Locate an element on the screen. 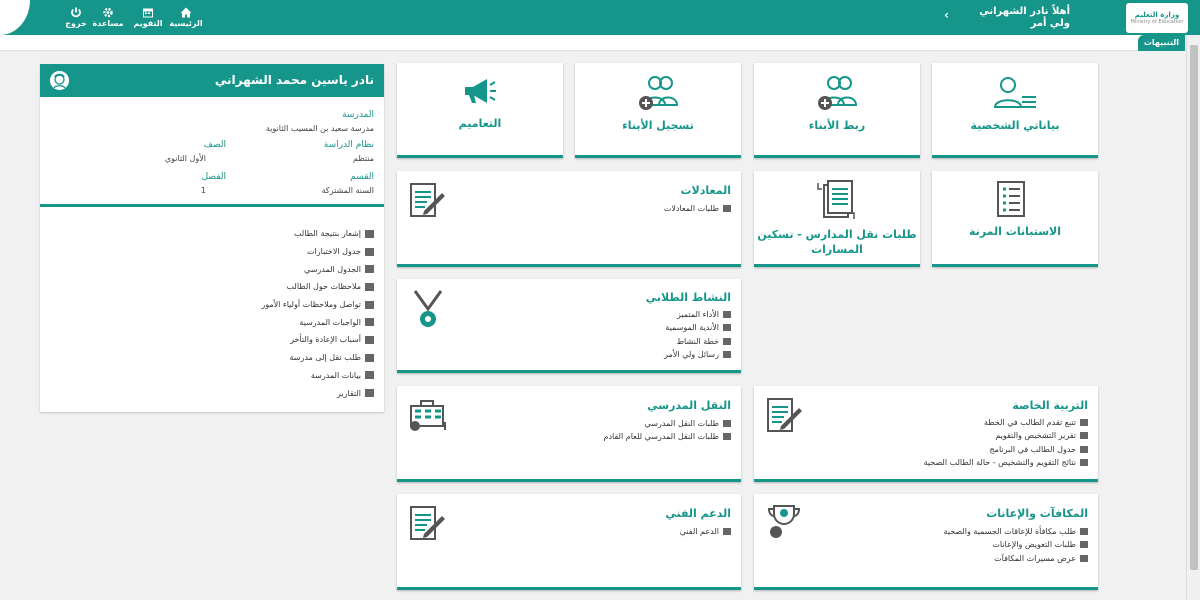 The width and height of the screenshot is (1200, 600). person-card-icon is located at coordinates (1014, 92).